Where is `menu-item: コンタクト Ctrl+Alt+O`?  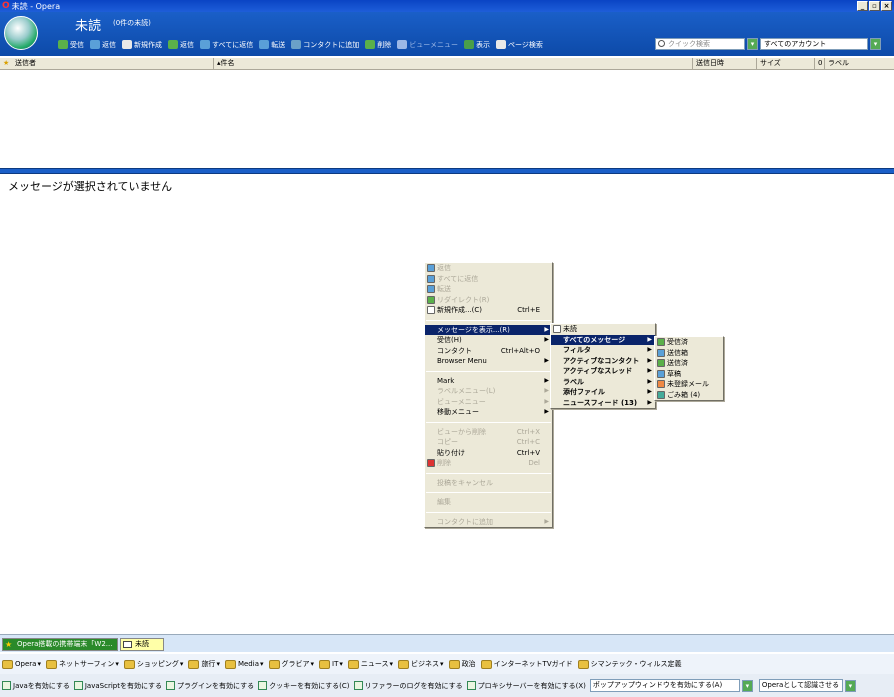
menu-item: コンタクト Ctrl+Alt+O is located at coordinates (488, 351).